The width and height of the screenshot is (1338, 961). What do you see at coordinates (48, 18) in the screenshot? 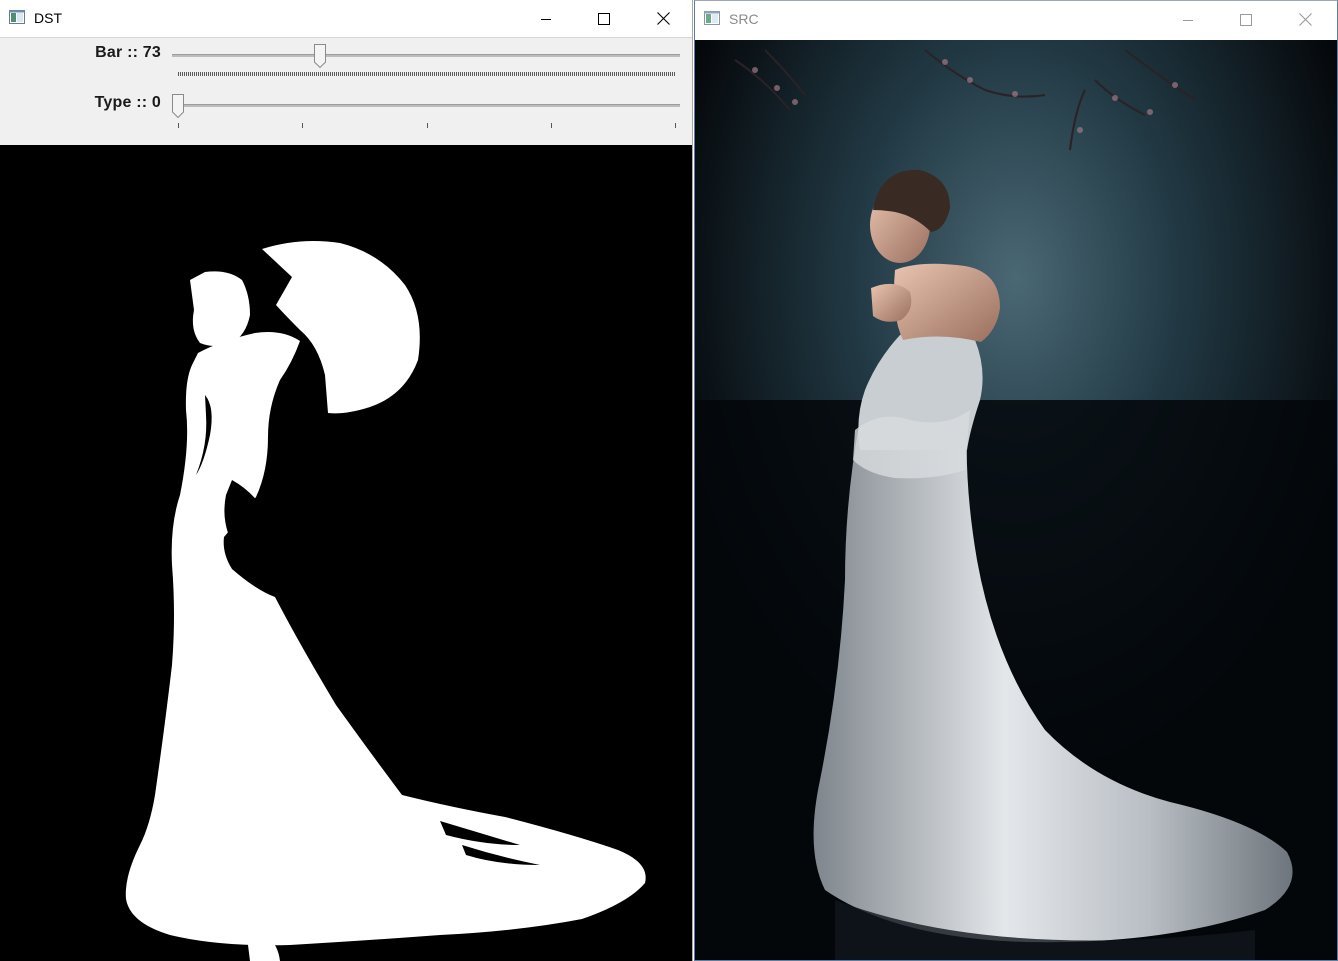
I see `window-title: DST` at bounding box center [48, 18].